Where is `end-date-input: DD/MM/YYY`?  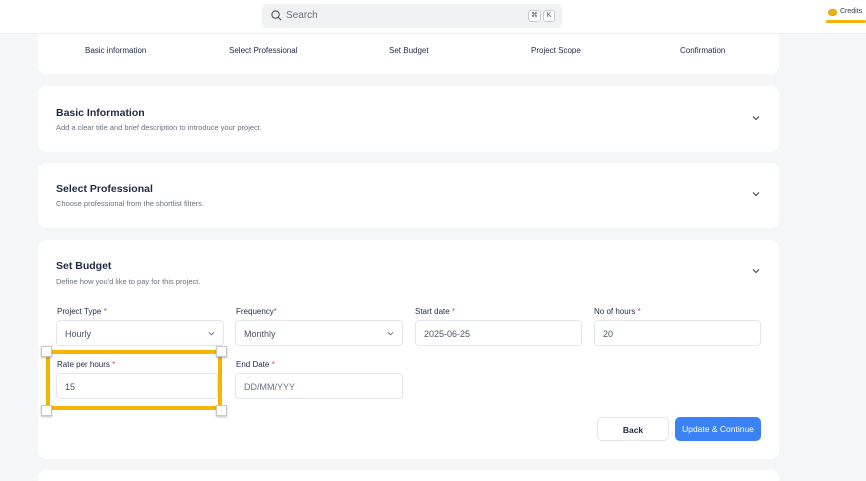 end-date-input: DD/MM/YYY is located at coordinates (319, 386).